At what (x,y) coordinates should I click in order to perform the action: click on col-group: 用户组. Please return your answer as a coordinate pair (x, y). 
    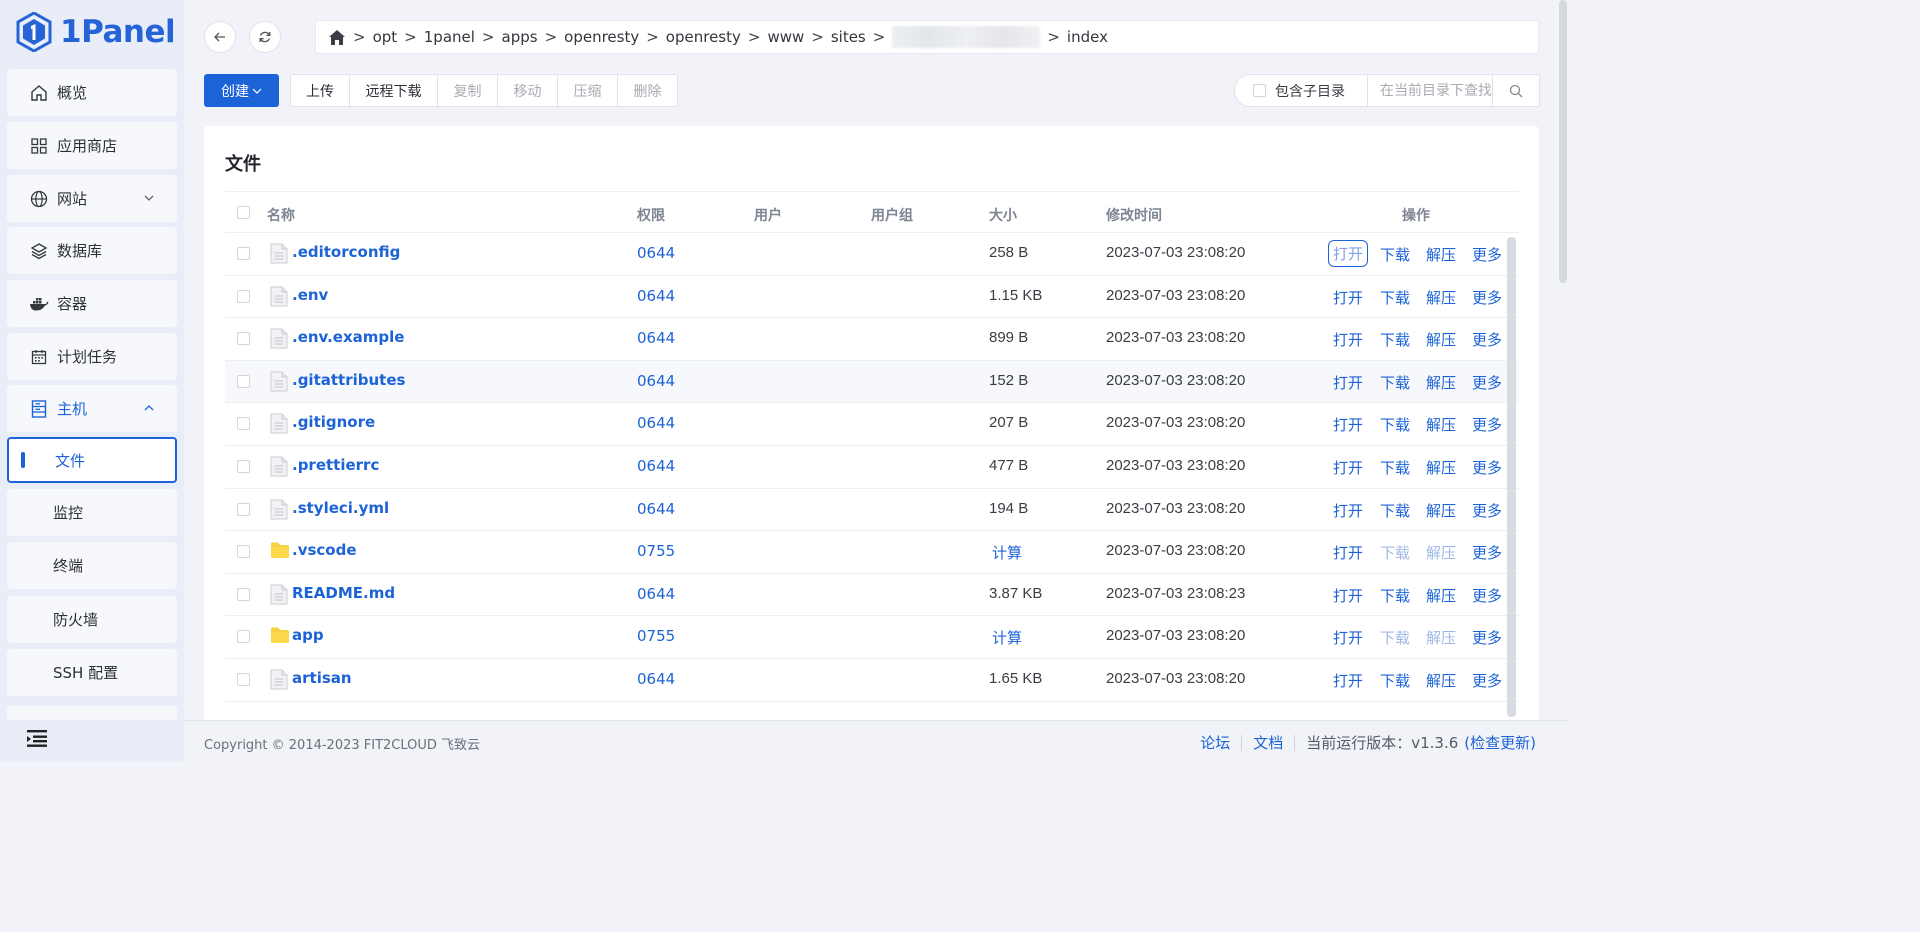
    Looking at the image, I should click on (892, 215).